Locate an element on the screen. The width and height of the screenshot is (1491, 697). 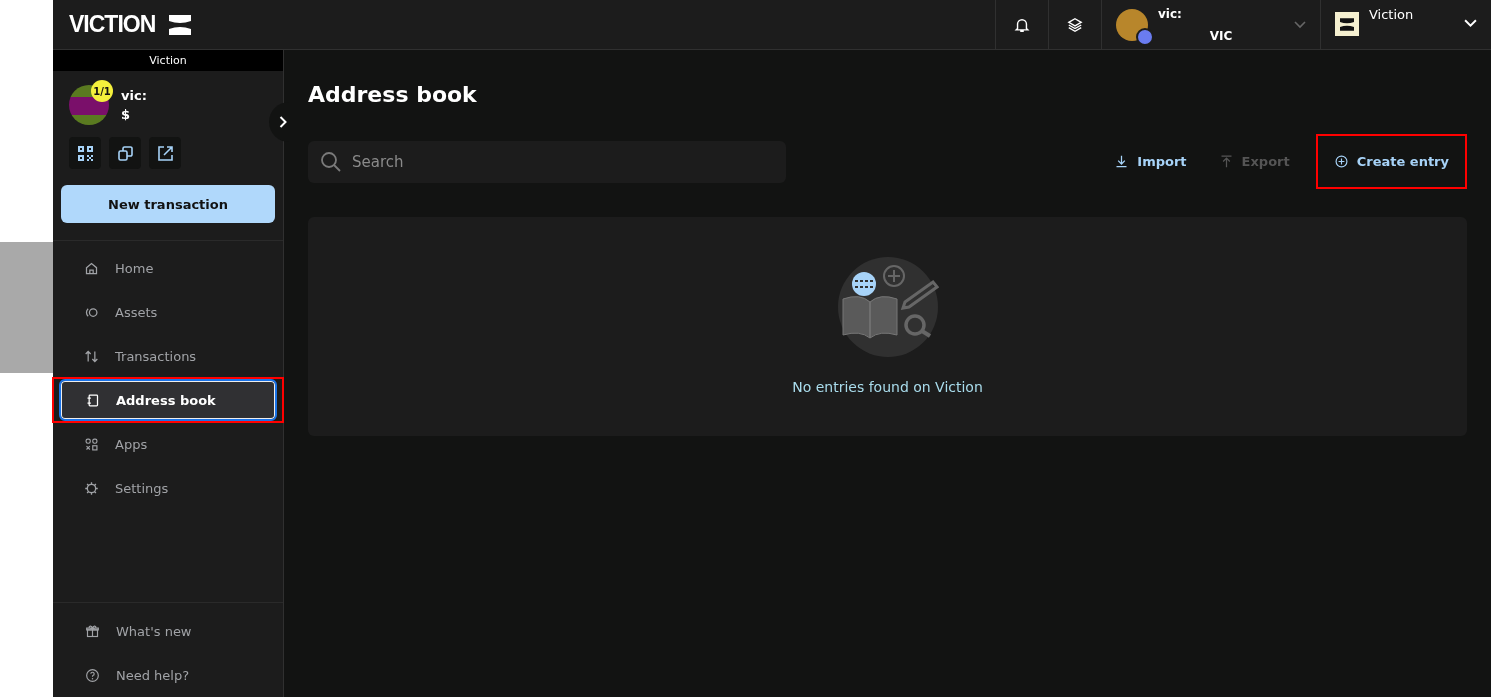
nav-item: Settings is located at coordinates (168, 488).